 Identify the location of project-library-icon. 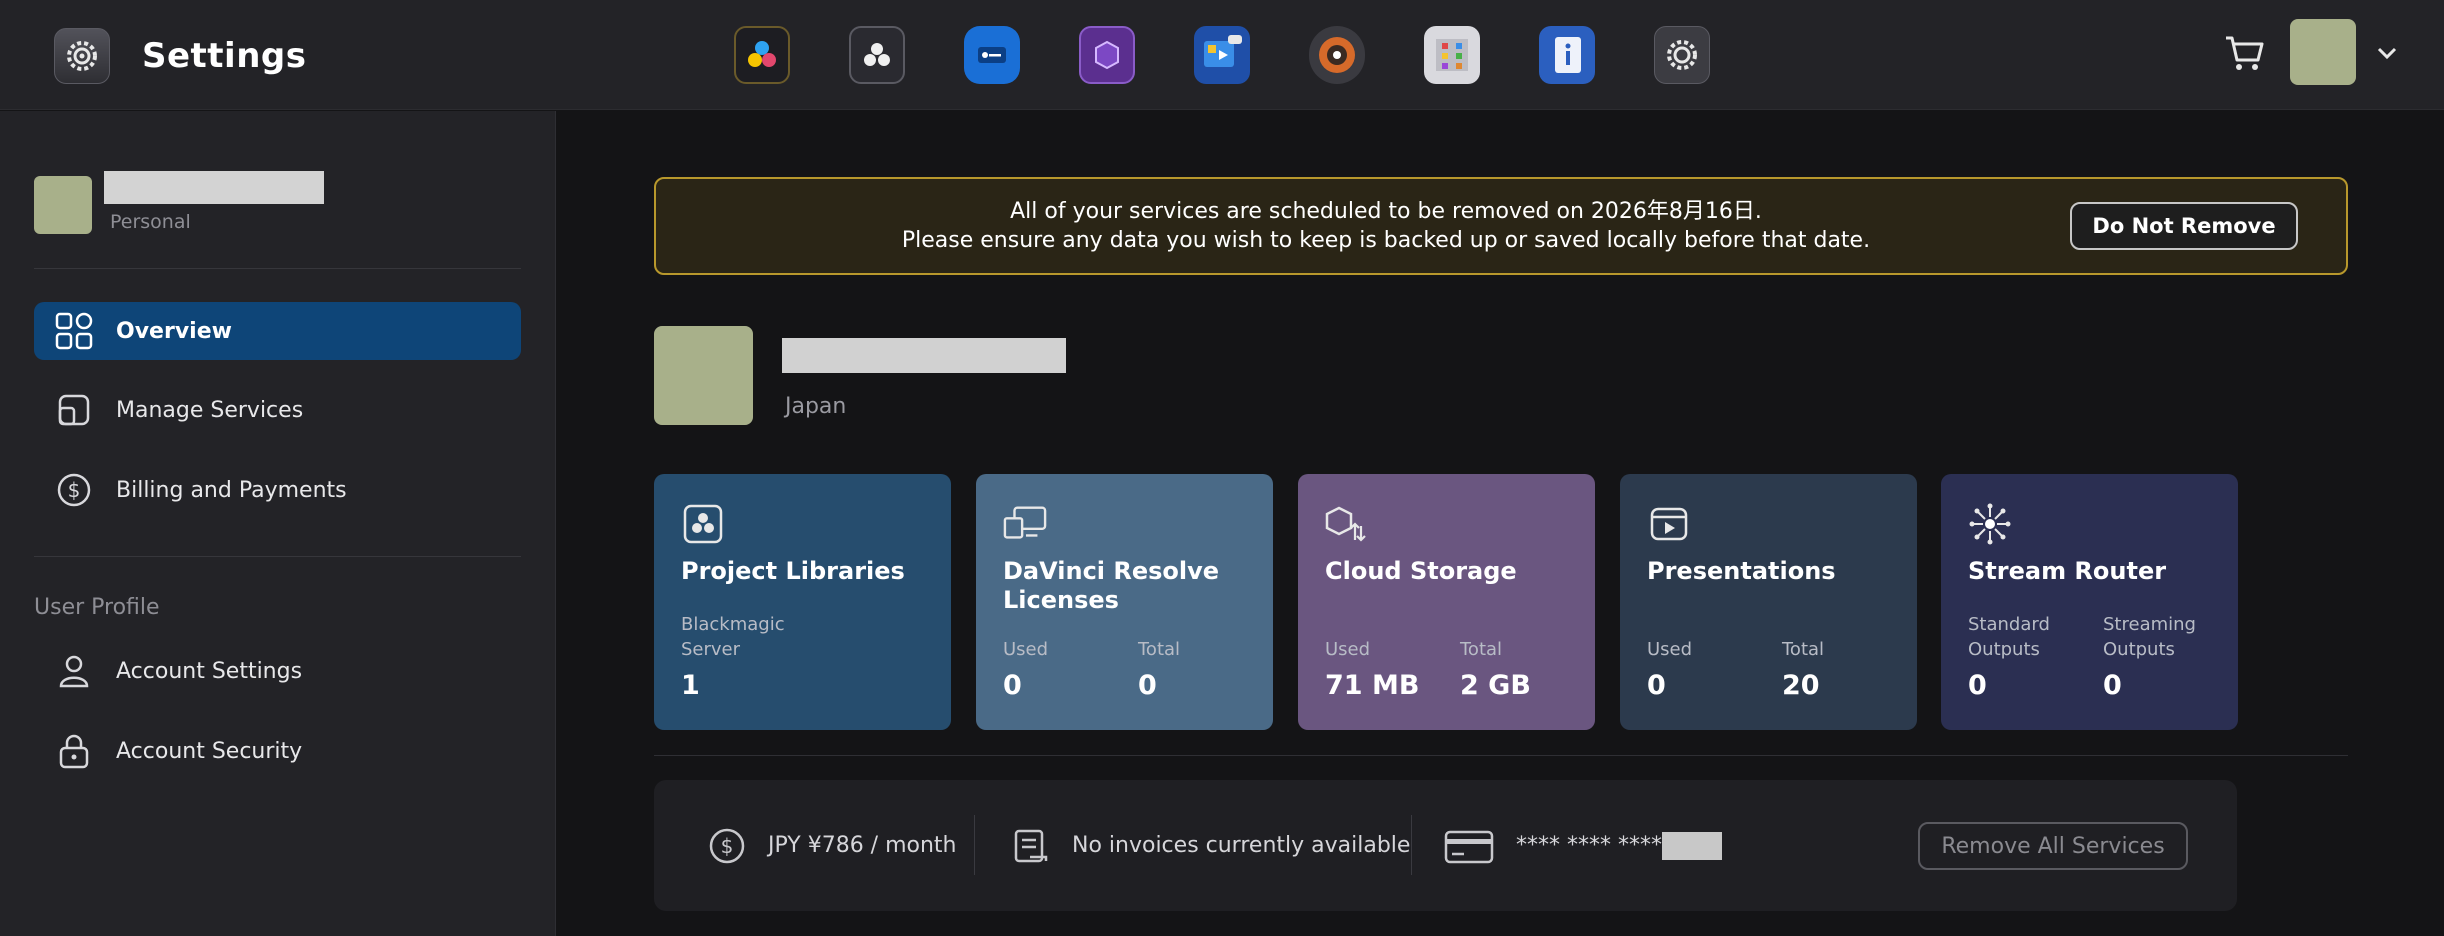
(1452, 55).